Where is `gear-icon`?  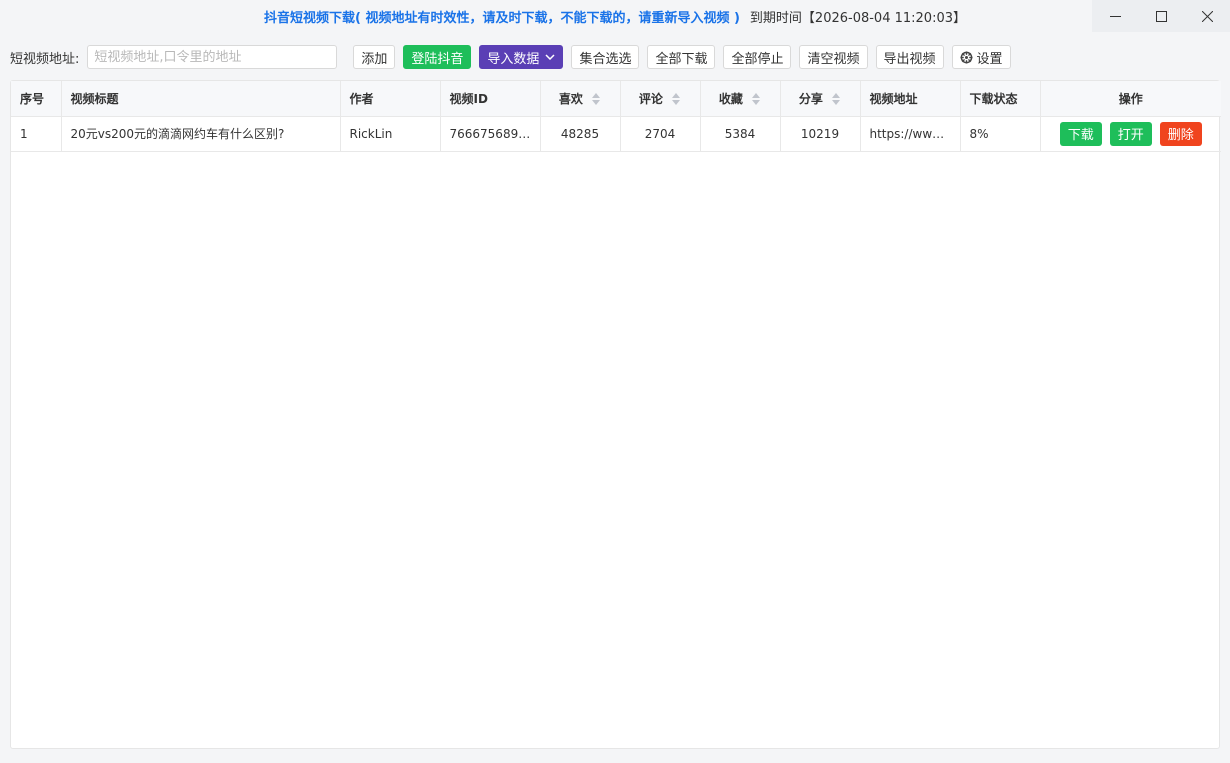 gear-icon is located at coordinates (966, 57).